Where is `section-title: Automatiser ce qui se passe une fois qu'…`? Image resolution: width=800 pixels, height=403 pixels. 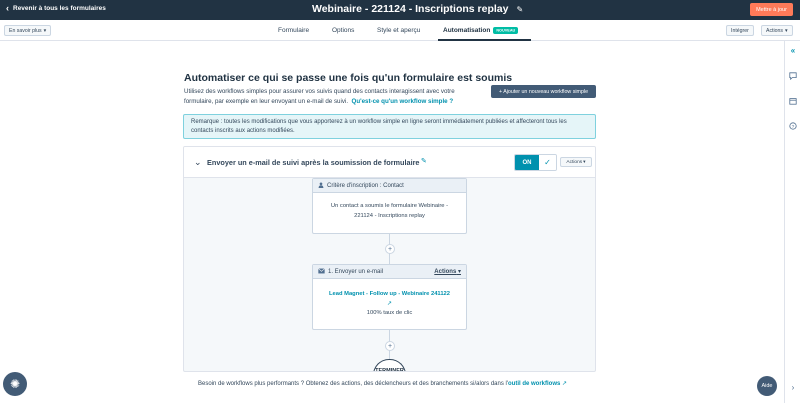
section-title: Automatiser ce qui se passe une fois qu'… is located at coordinates (348, 78).